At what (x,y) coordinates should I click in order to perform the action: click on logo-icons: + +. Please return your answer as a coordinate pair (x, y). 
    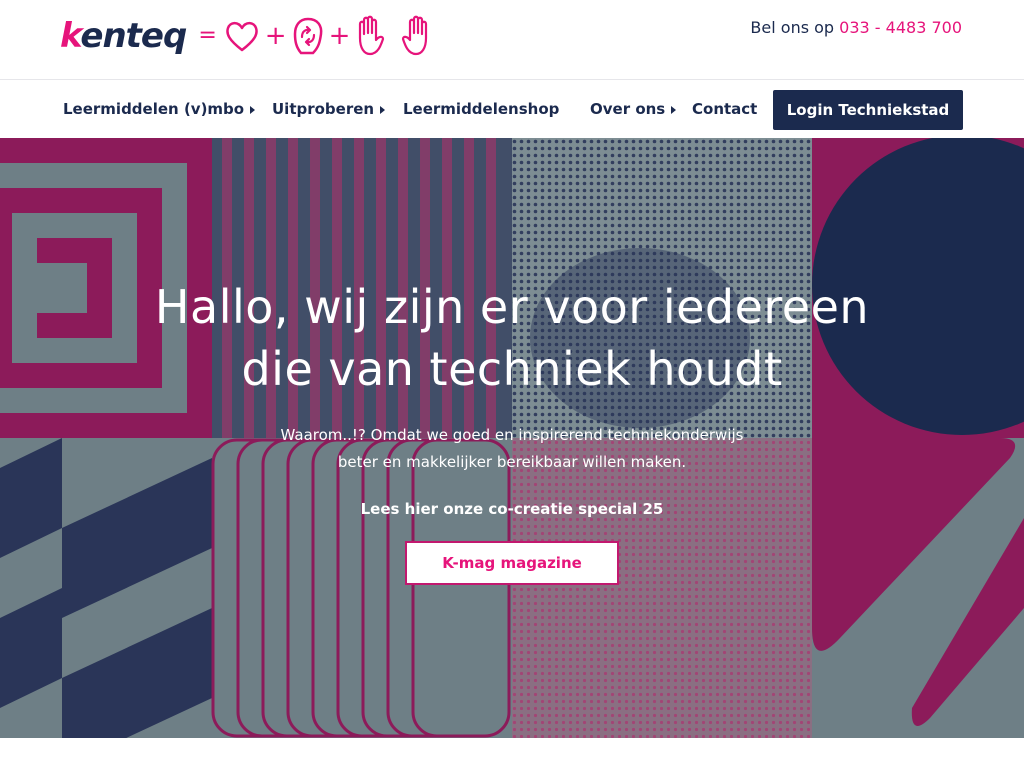
    Looking at the image, I should click on (328, 36).